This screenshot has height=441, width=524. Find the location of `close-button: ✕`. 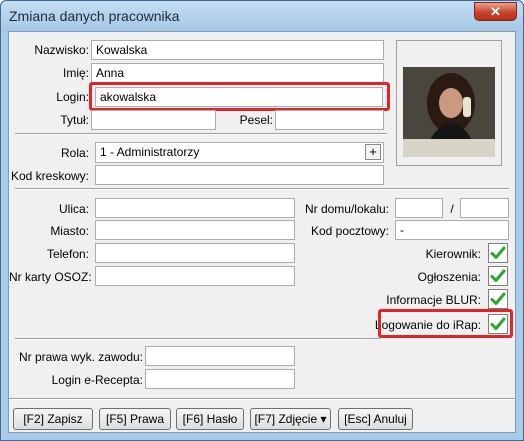

close-button: ✕ is located at coordinates (495, 11).